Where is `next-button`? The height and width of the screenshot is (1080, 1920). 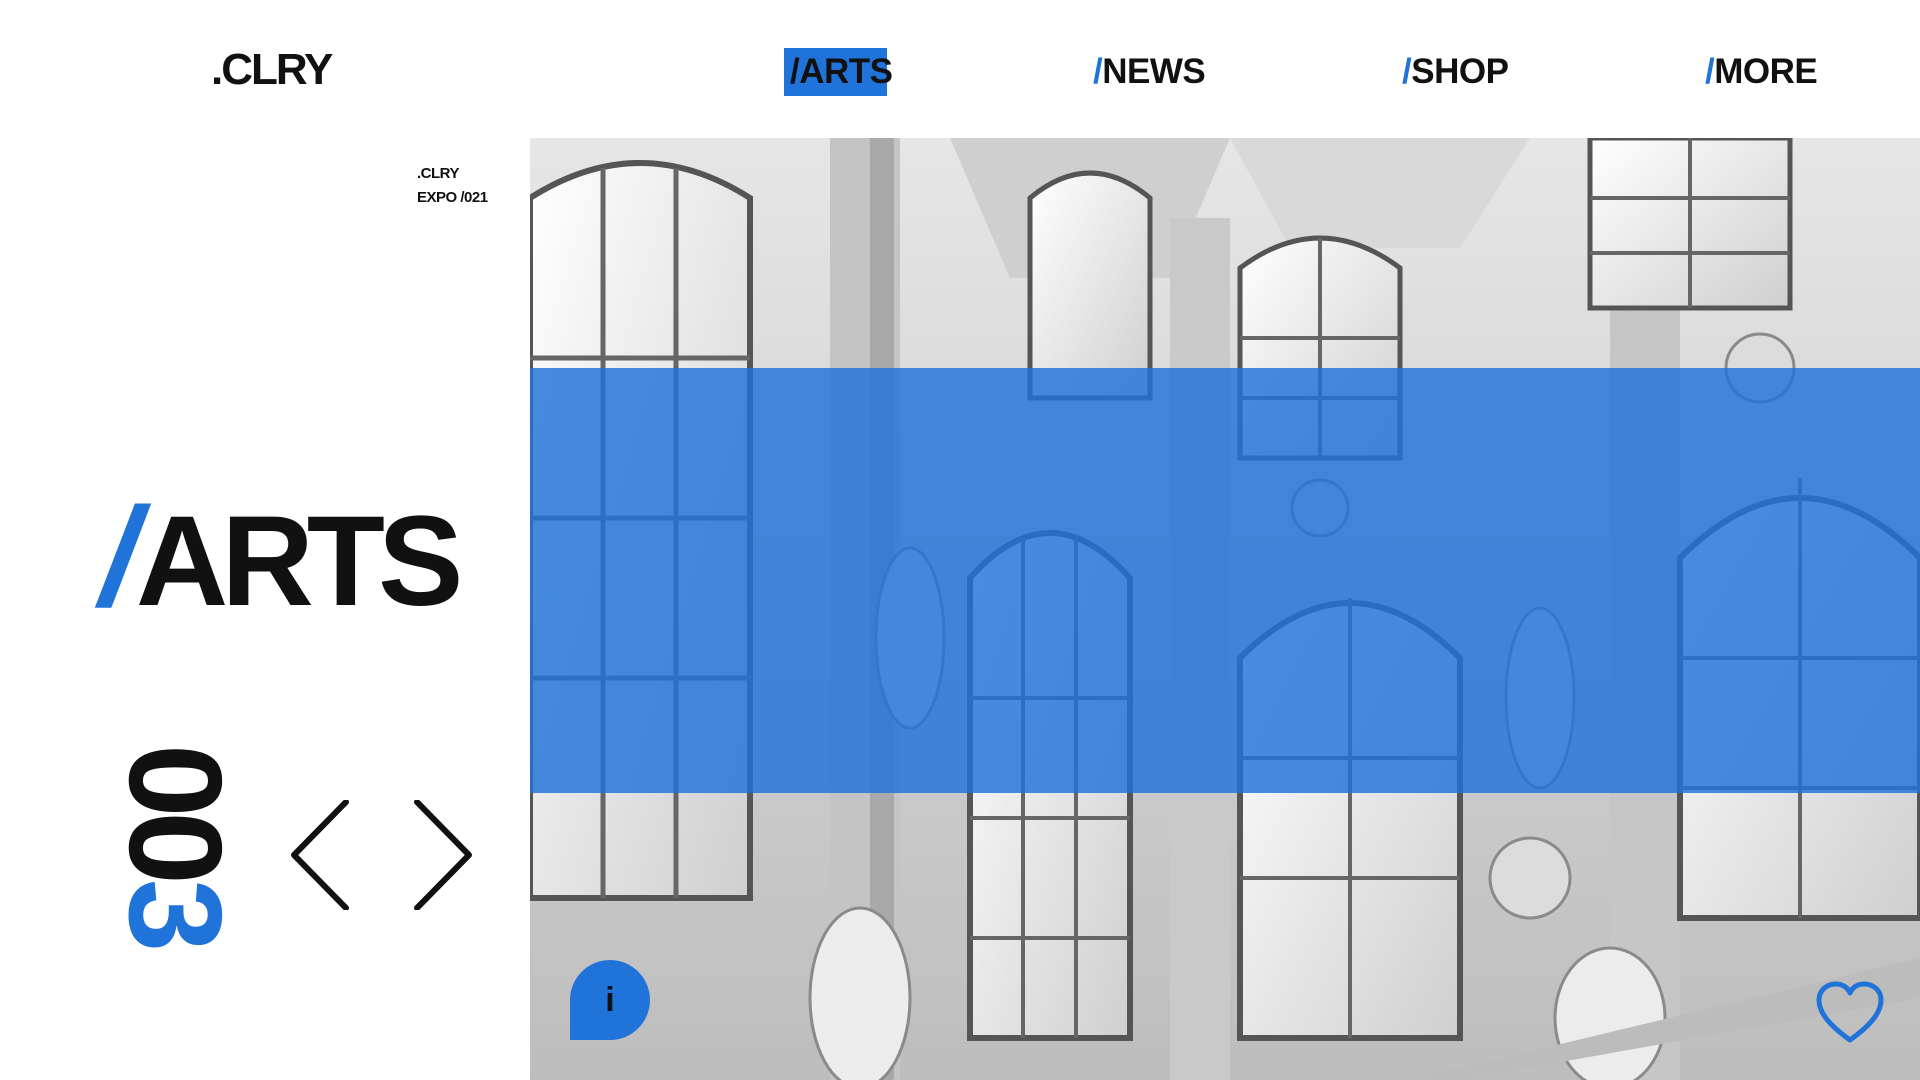
next-button is located at coordinates (443, 855).